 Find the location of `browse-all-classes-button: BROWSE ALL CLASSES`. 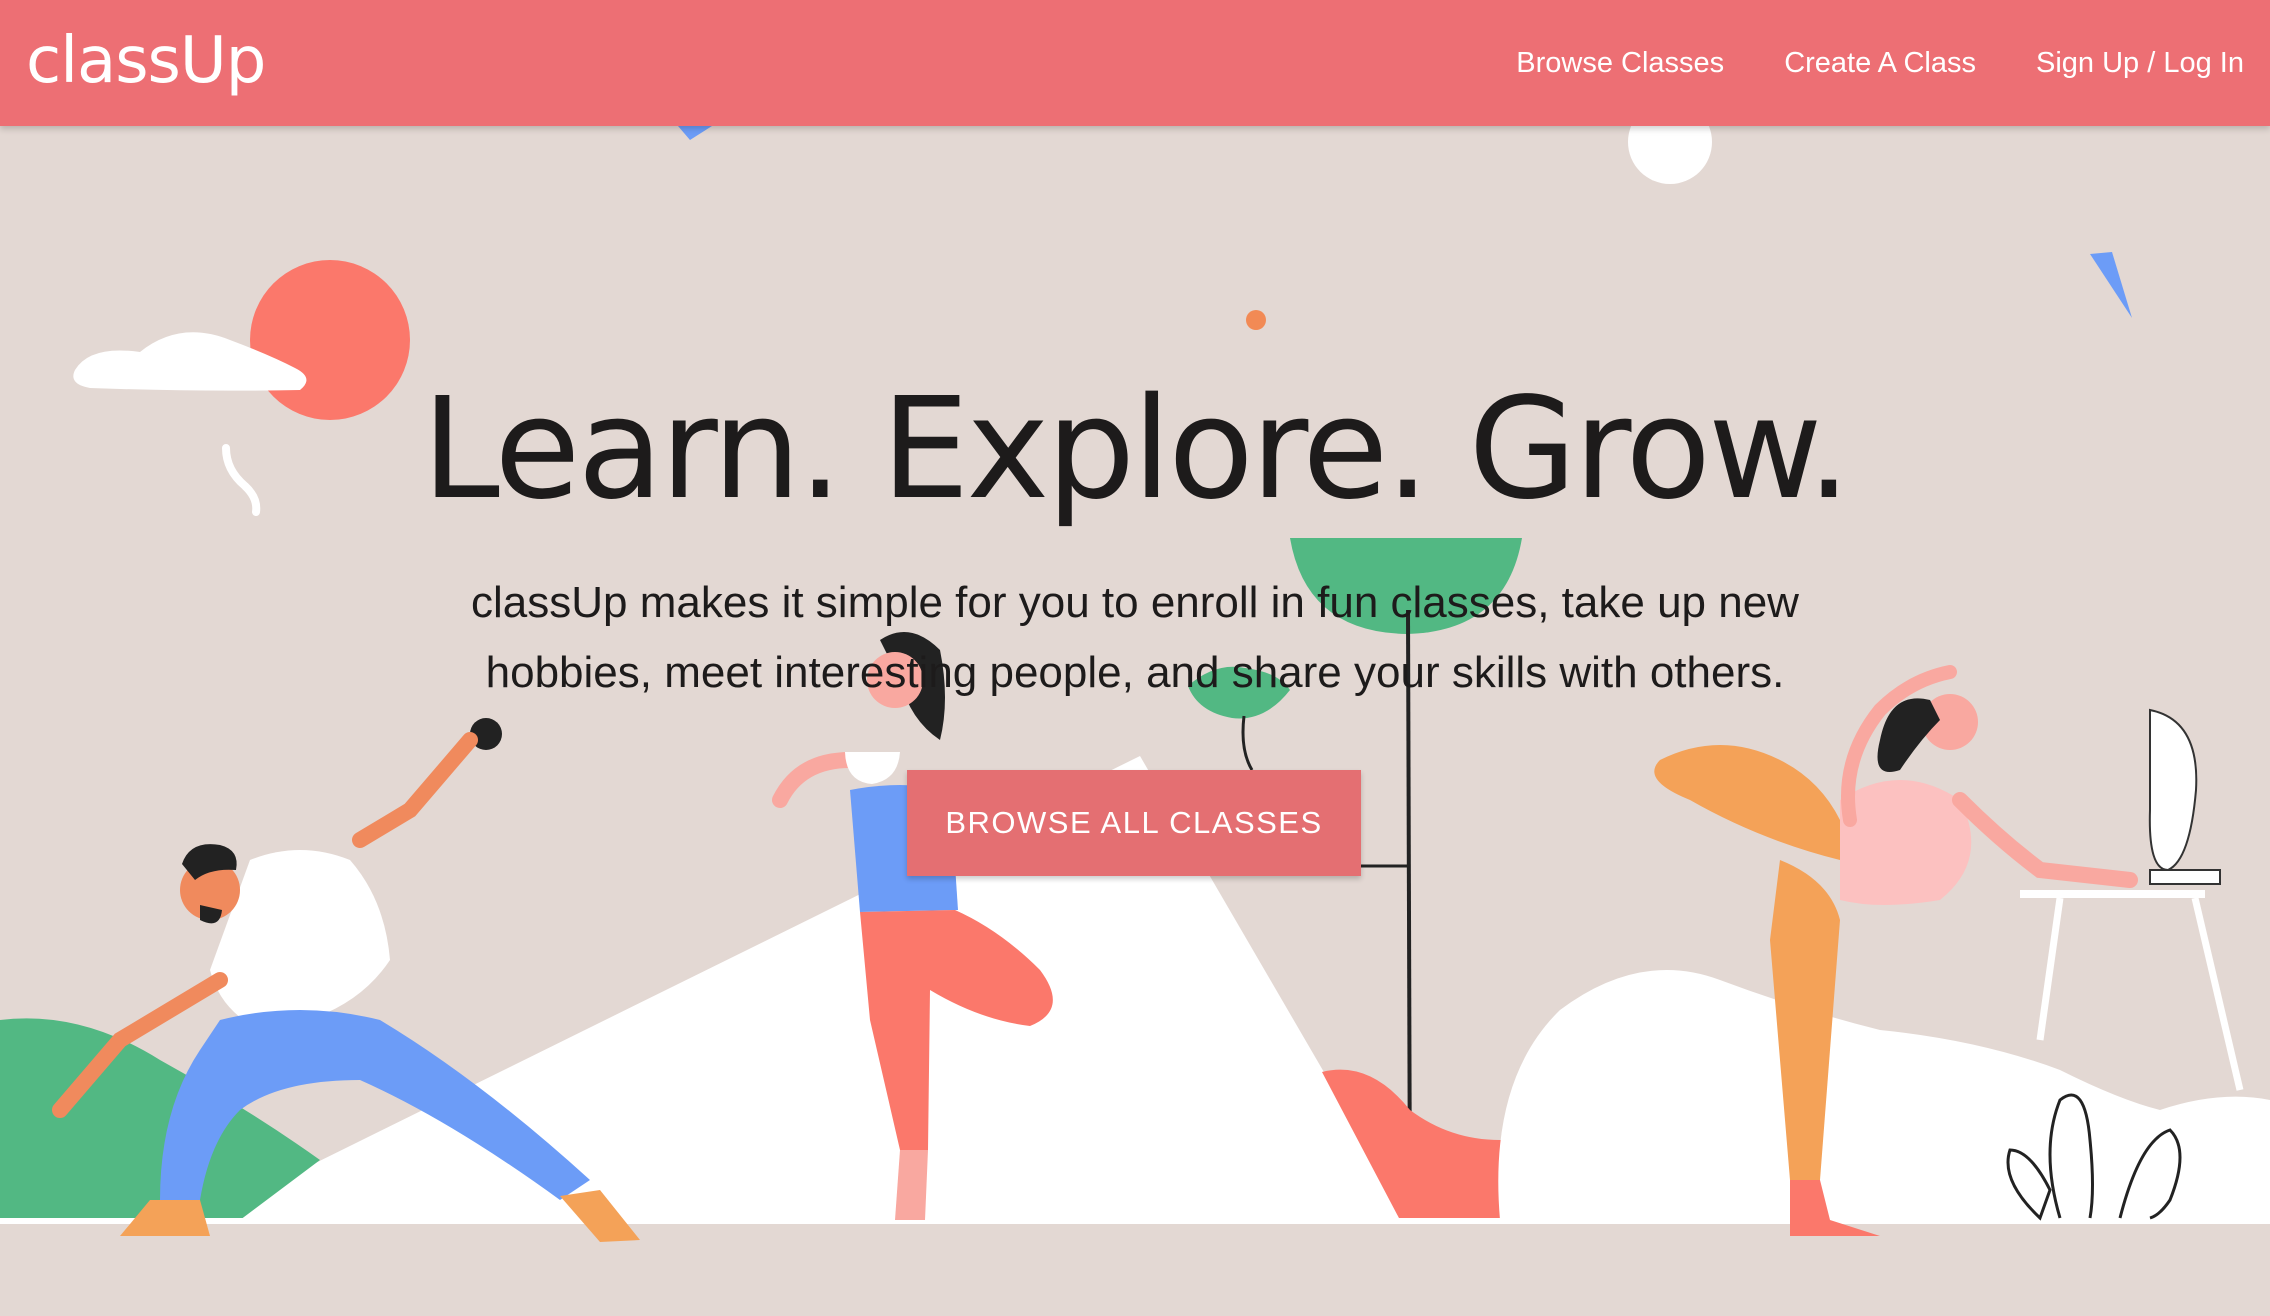

browse-all-classes-button: BROWSE ALL CLASSES is located at coordinates (1134, 823).